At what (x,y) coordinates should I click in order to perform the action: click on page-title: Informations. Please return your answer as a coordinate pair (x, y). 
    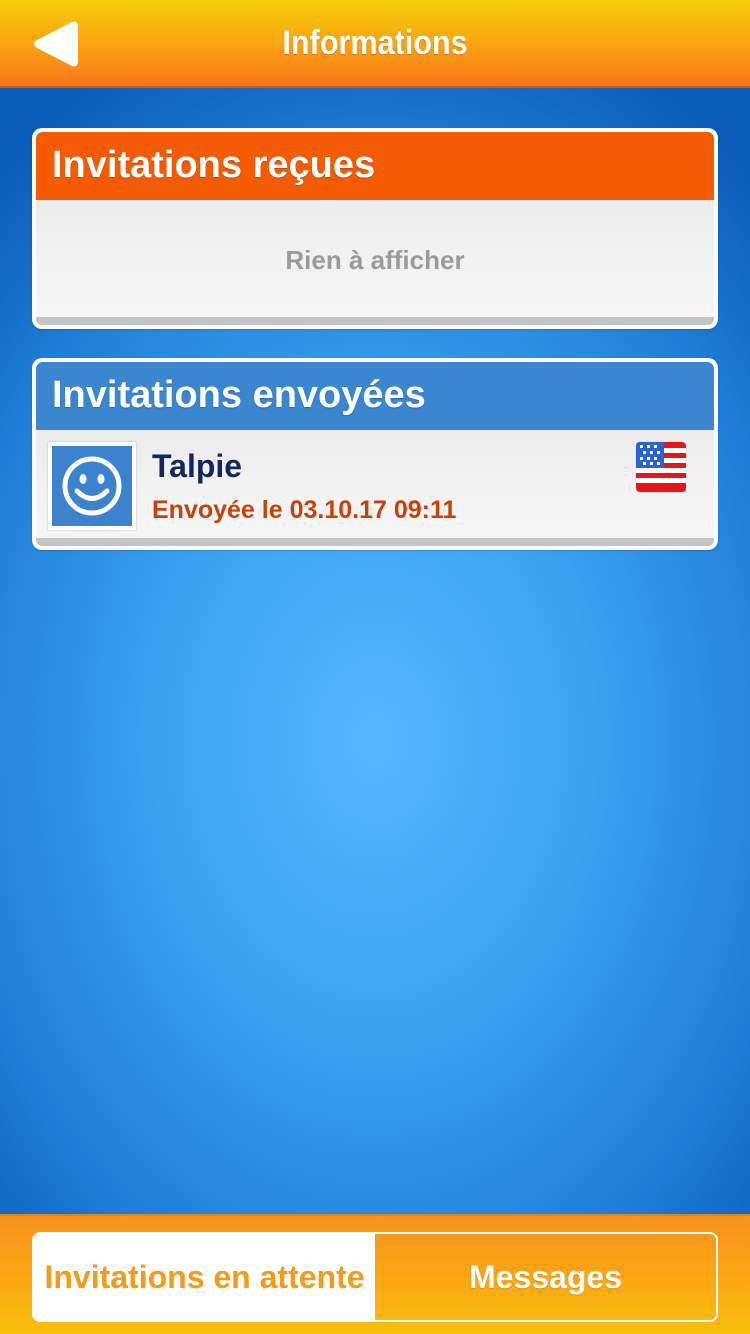
    Looking at the image, I should click on (375, 43).